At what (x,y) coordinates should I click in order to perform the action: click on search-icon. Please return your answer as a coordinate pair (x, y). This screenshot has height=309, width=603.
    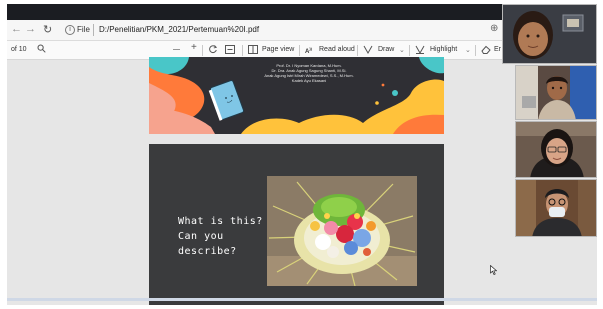
    Looking at the image, I should click on (41, 50).